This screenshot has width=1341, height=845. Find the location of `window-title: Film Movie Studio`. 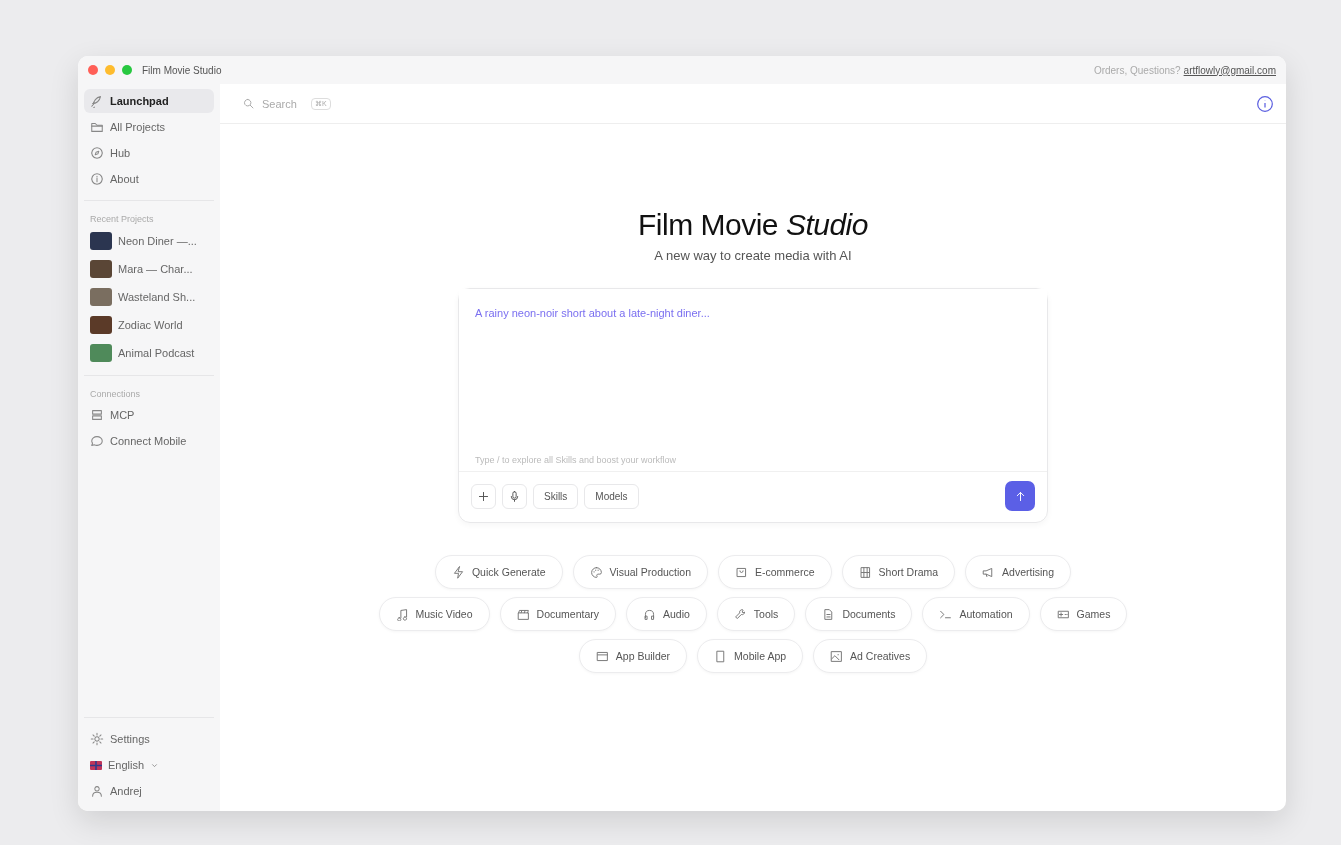

window-title: Film Movie Studio is located at coordinates (182, 70).